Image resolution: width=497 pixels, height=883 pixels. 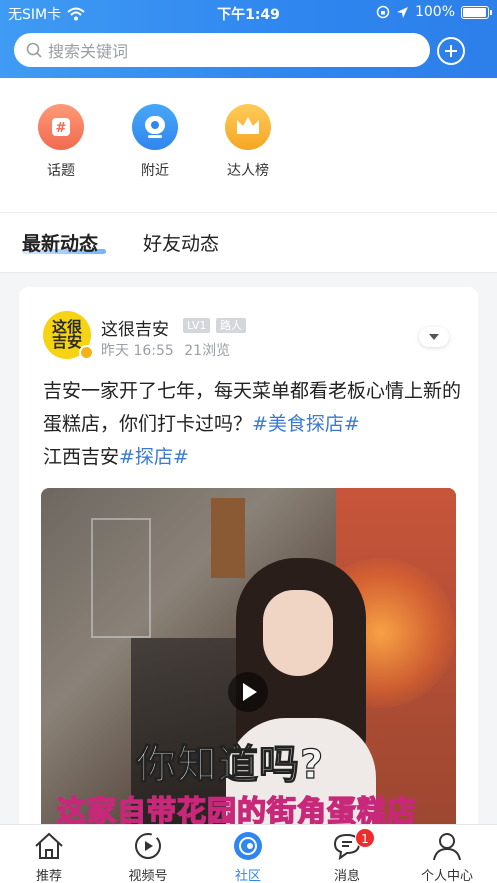 I want to click on level-badge: LV1, so click(x=197, y=325).